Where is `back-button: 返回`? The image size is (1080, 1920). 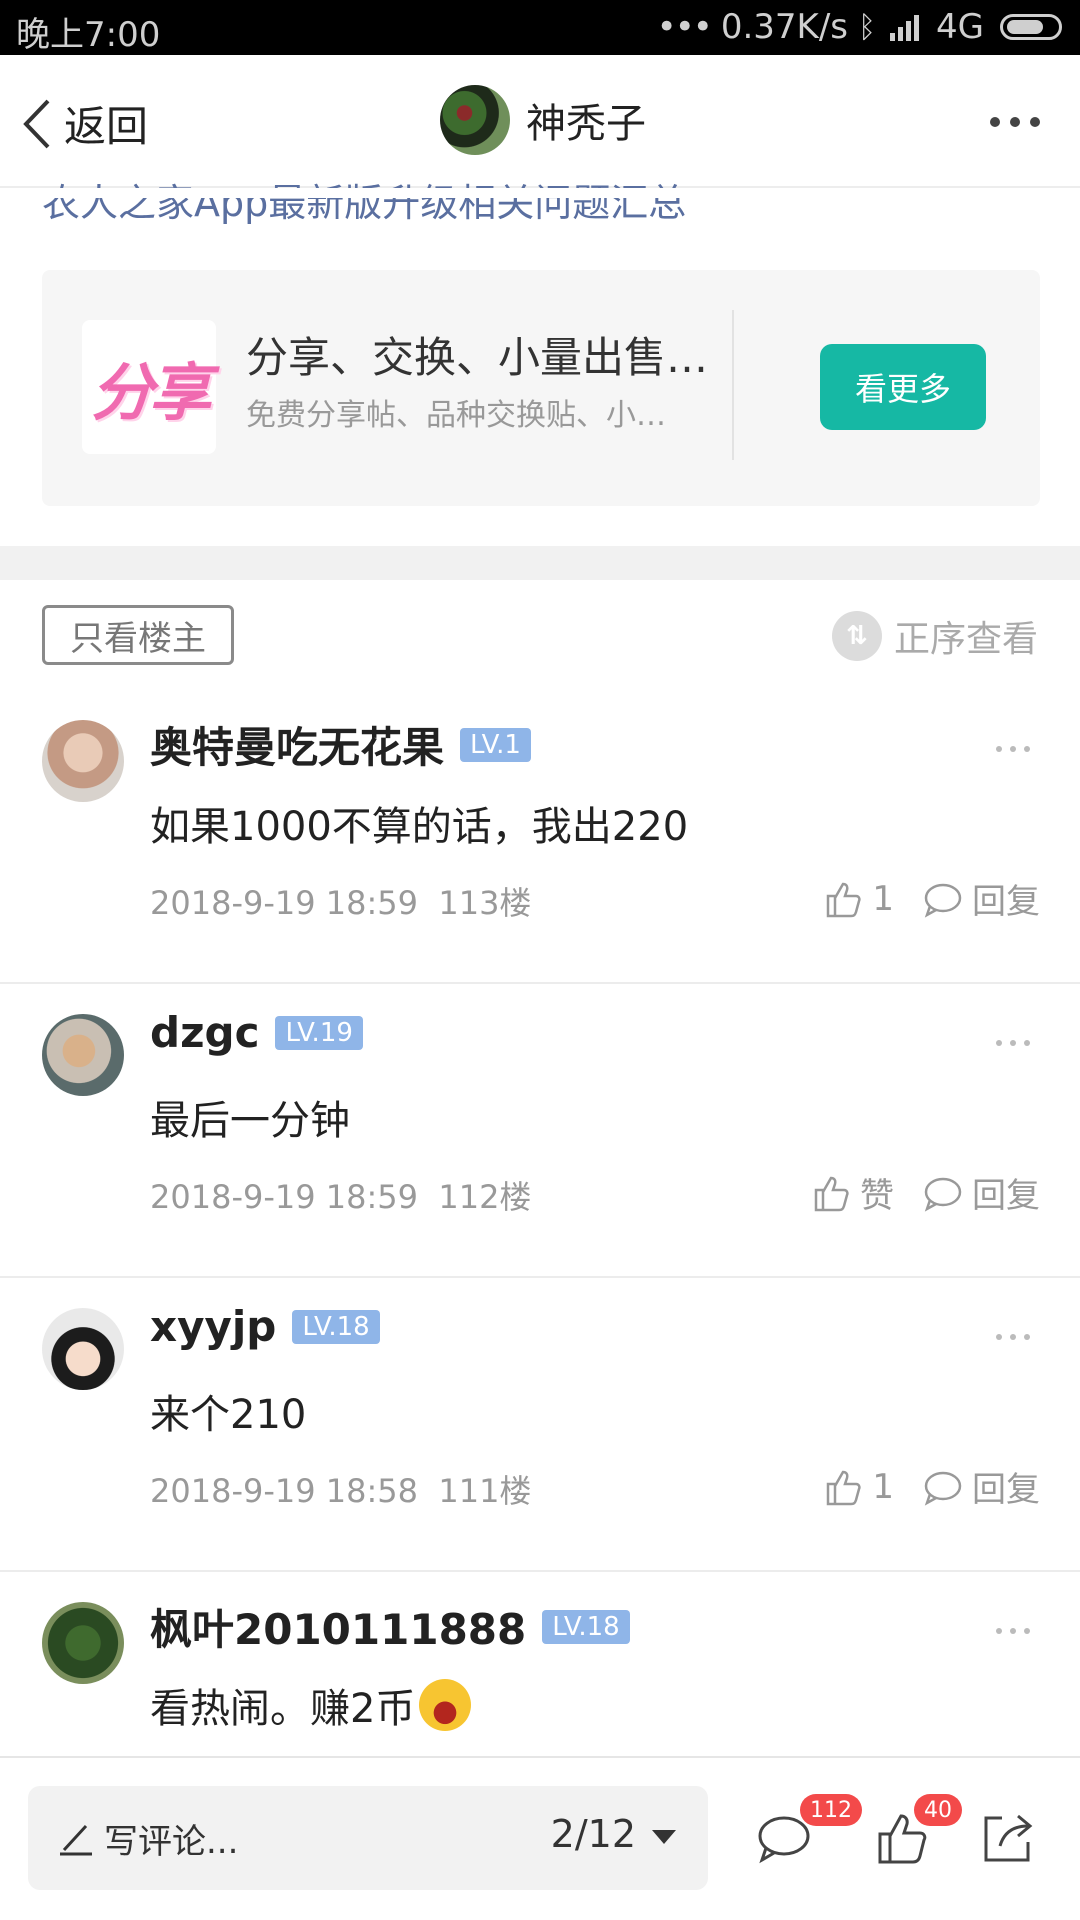
back-button: 返回 is located at coordinates (85, 123).